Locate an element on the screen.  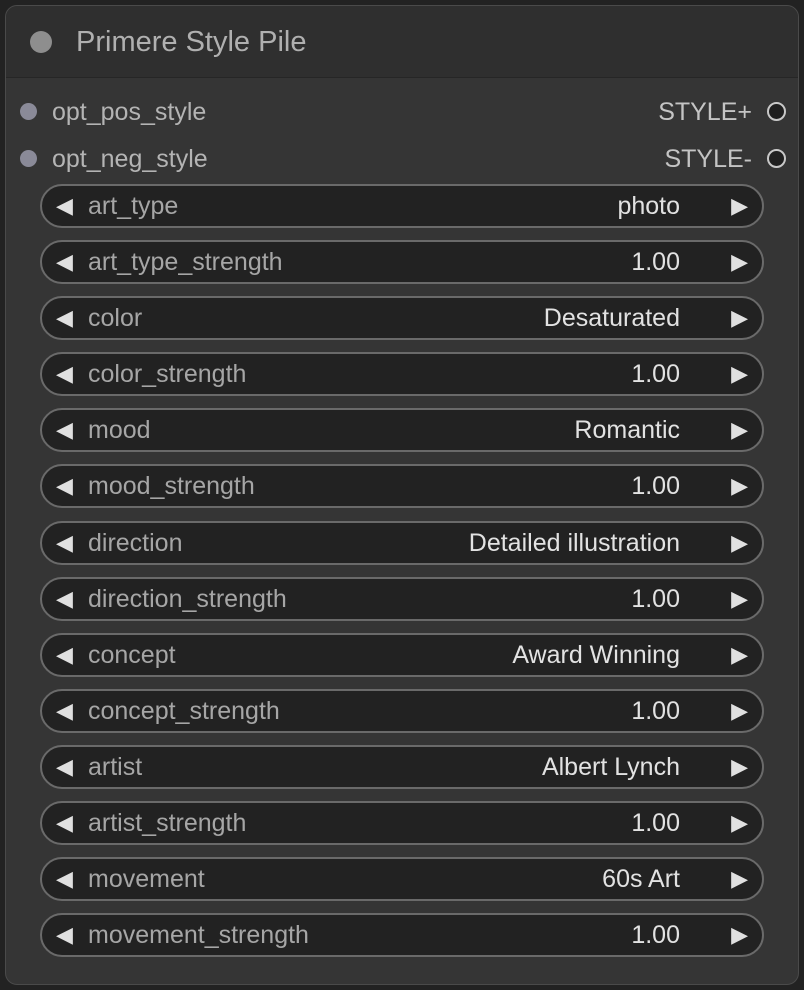
widget-label: mood_strength is located at coordinates (171, 486).